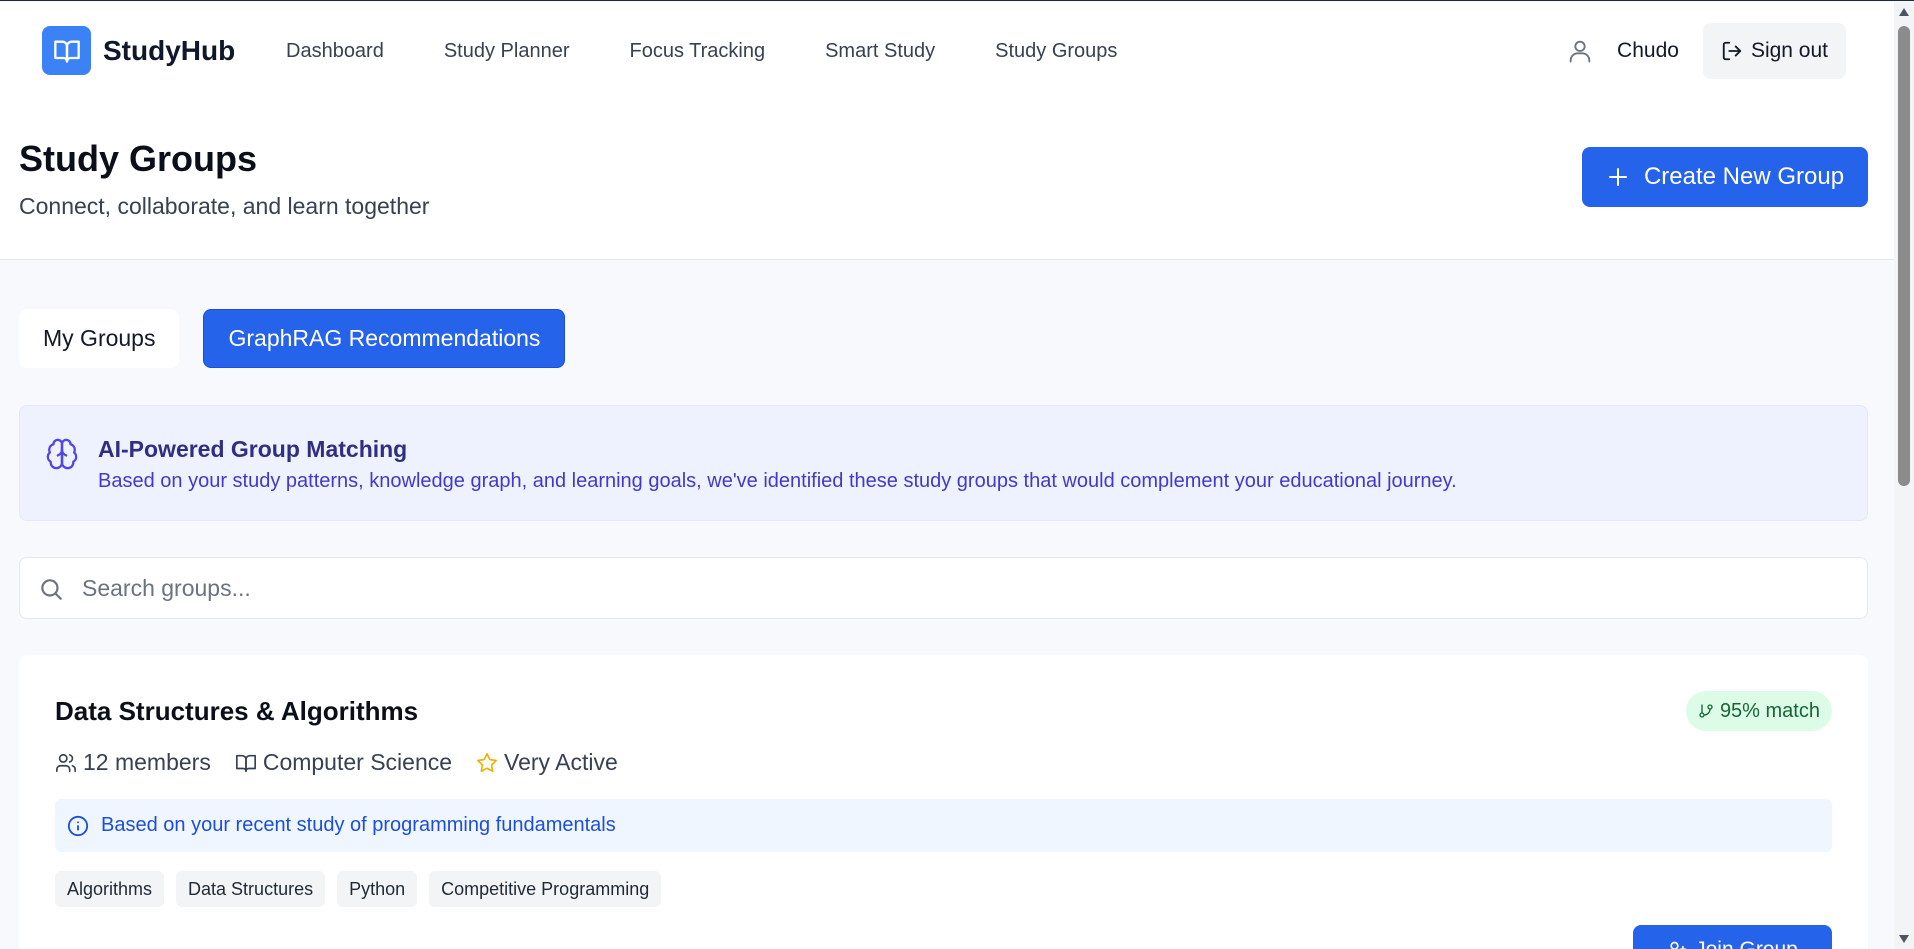 This screenshot has width=1914, height=949. I want to click on group-tabs: My Groups GraphRAG Recommendations, so click(304, 338).